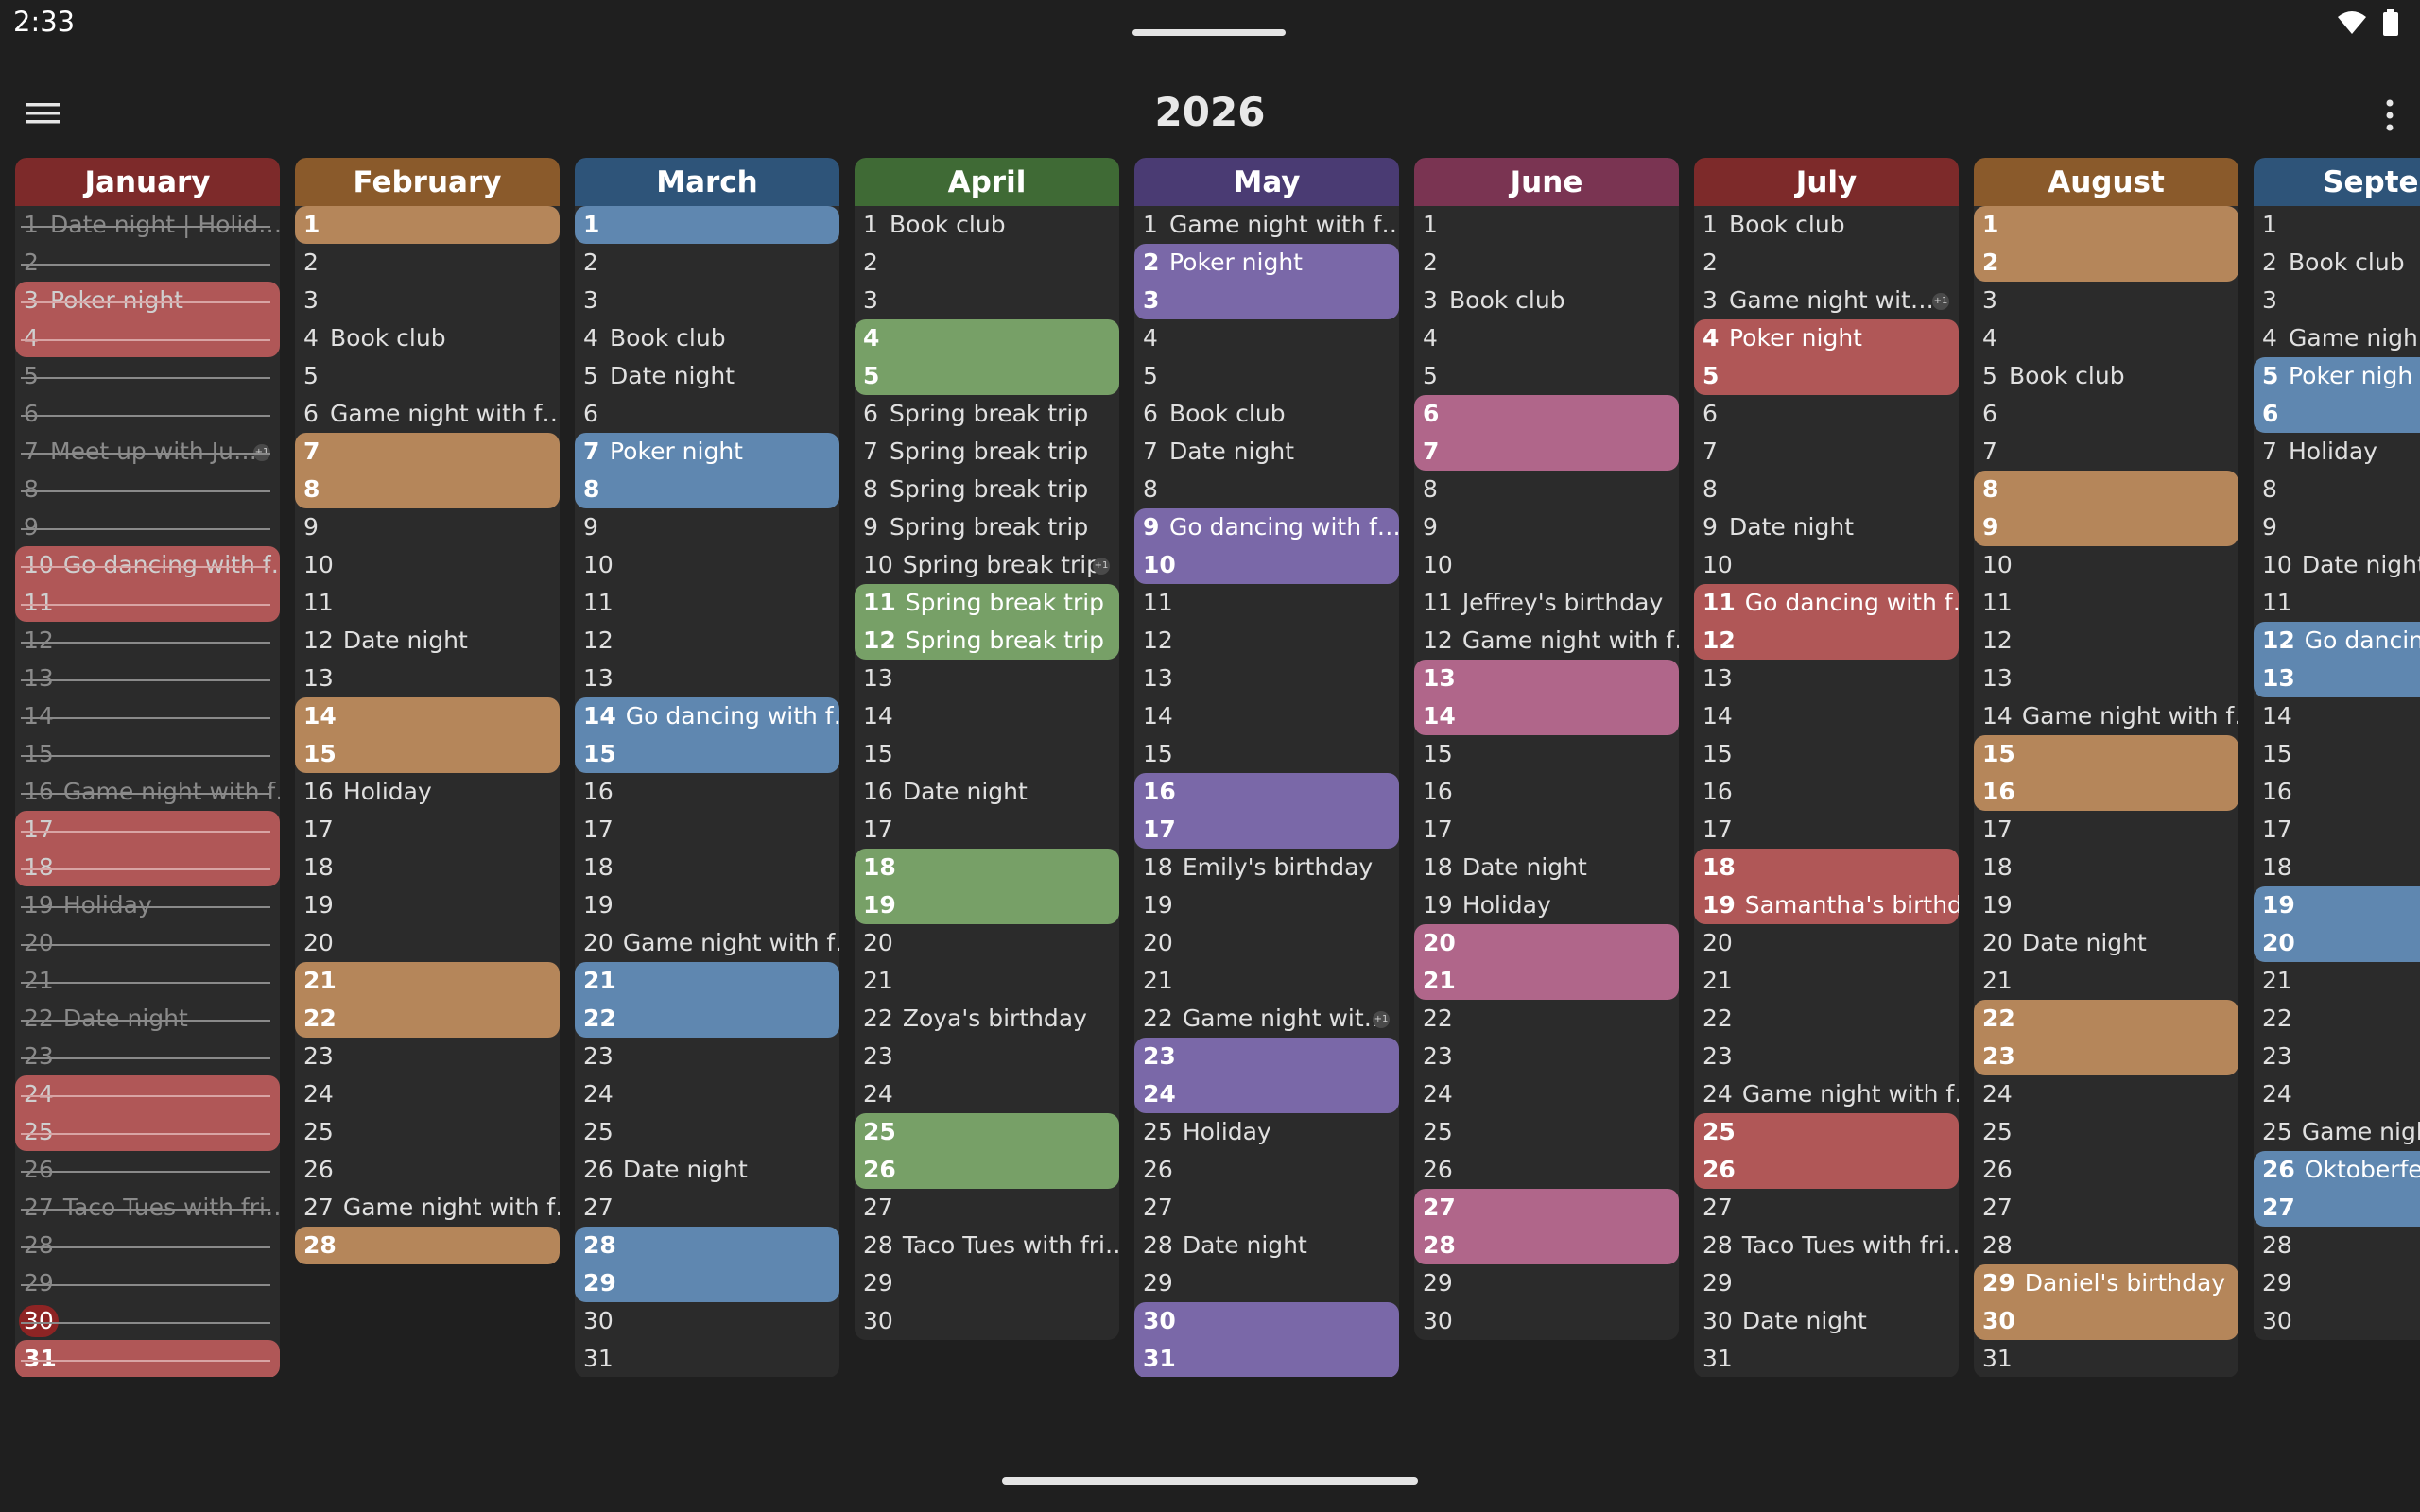 The image size is (2420, 1512). Describe the element at coordinates (987, 792) in the screenshot. I see `day-cell: 16 Date night` at that location.